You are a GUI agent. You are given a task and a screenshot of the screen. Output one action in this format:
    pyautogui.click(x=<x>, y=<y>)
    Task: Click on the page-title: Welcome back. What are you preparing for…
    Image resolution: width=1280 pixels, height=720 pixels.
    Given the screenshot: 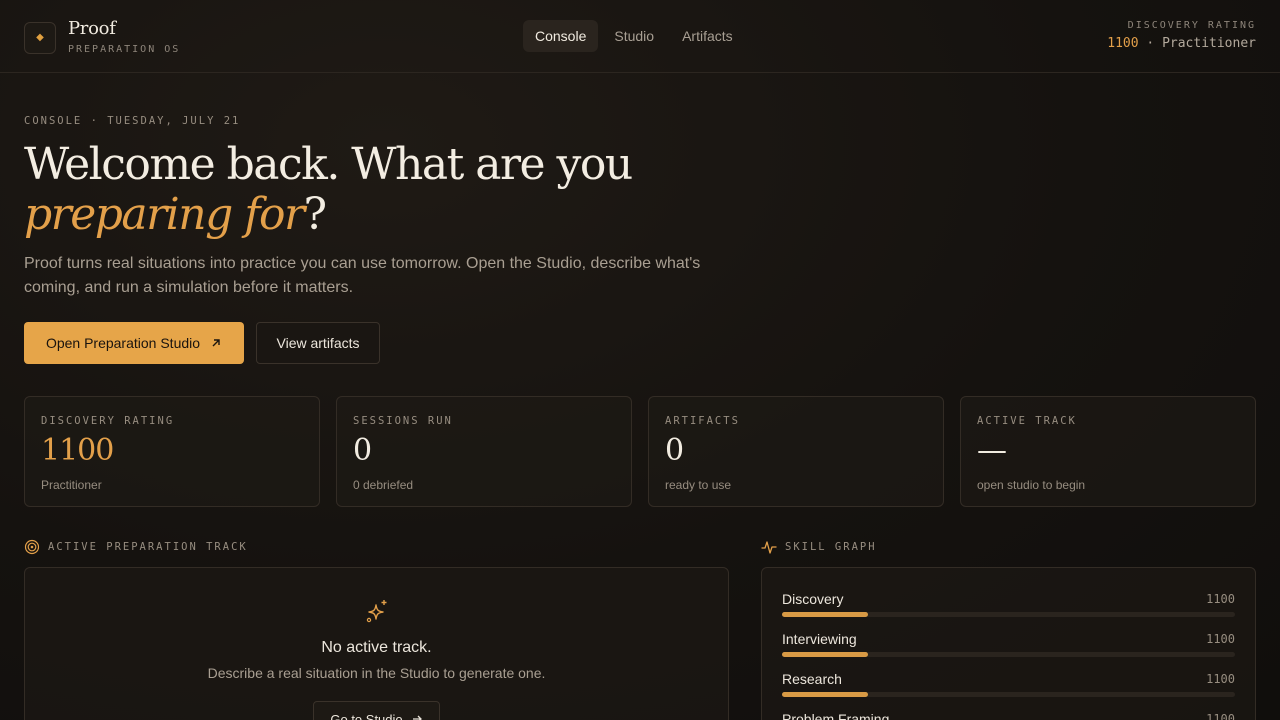 What is the action you would take?
    pyautogui.click(x=384, y=190)
    